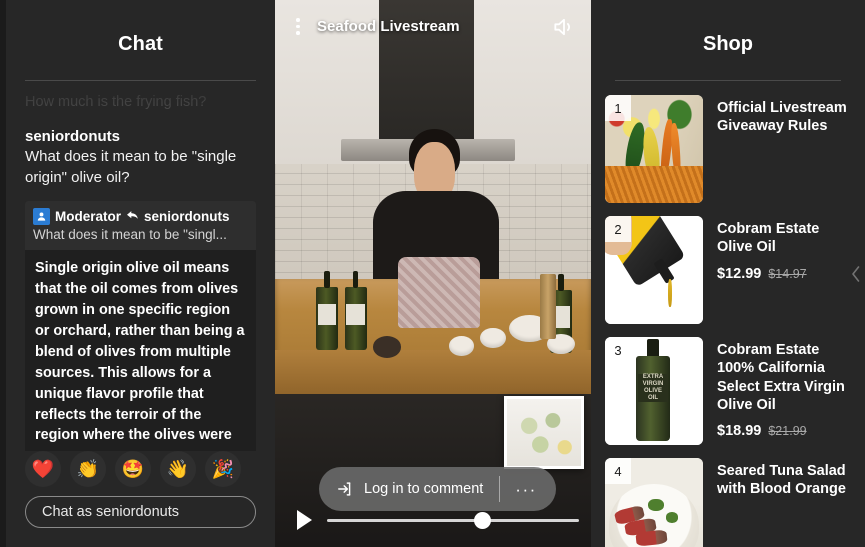 The height and width of the screenshot is (547, 865). I want to click on play-icon, so click(304, 520).